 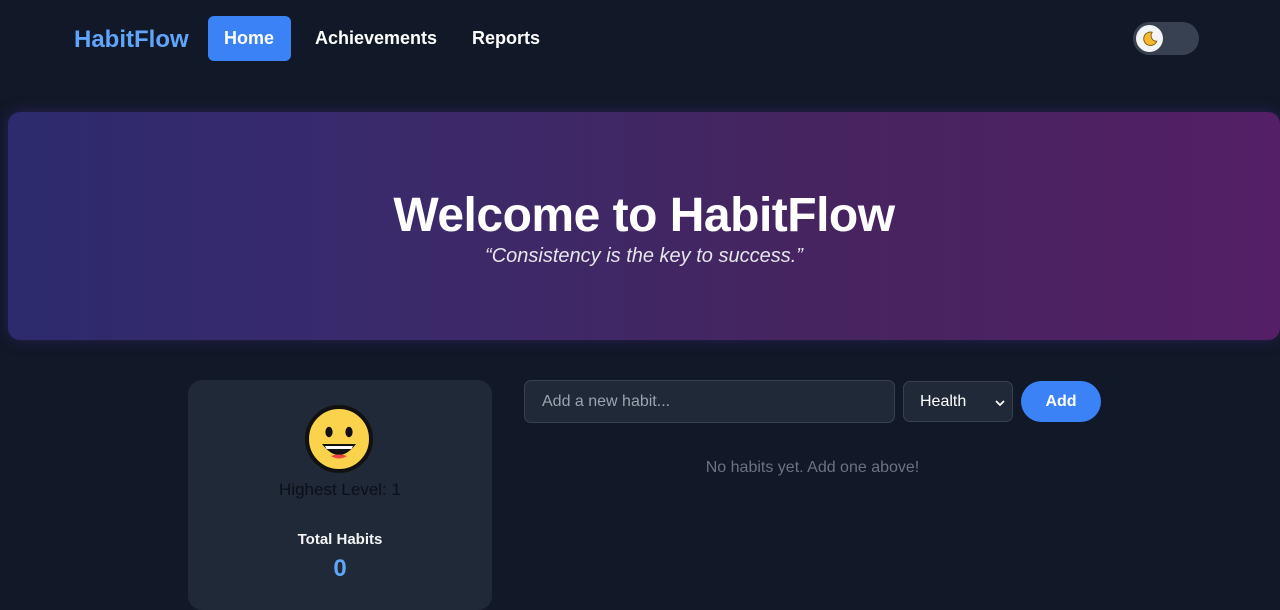 What do you see at coordinates (644, 256) in the screenshot?
I see `hero-quote: “Consistency is the key to success.”` at bounding box center [644, 256].